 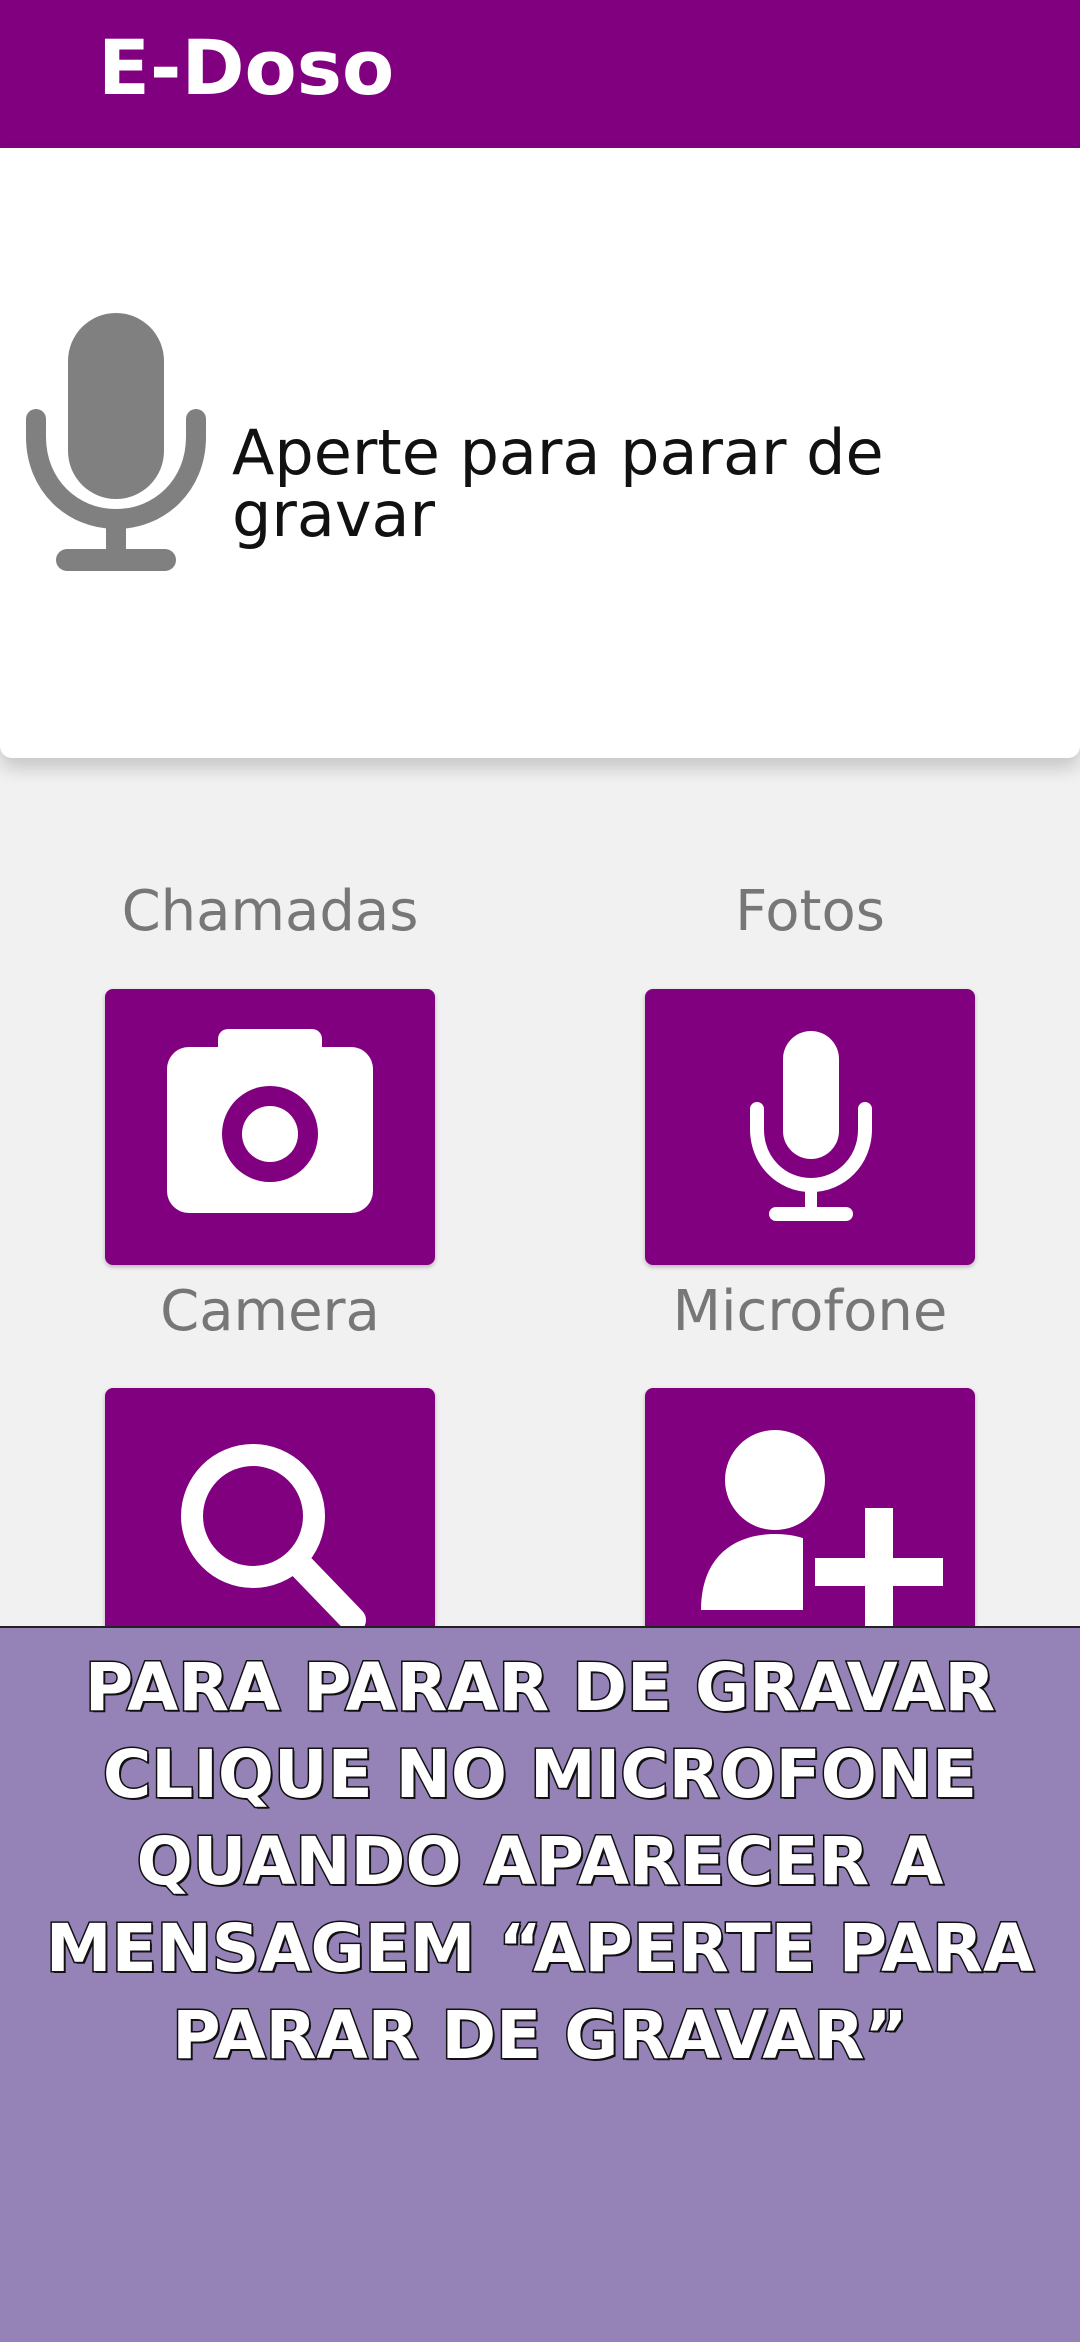 I want to click on caption-line-3: QUANDO APARECER A, so click(x=540, y=1862).